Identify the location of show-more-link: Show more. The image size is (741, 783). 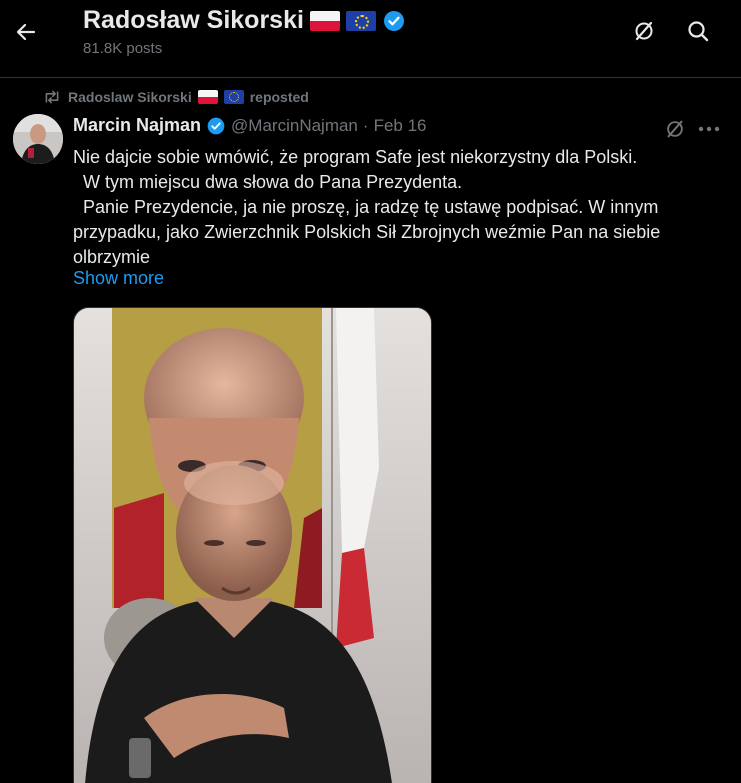
(118, 278).